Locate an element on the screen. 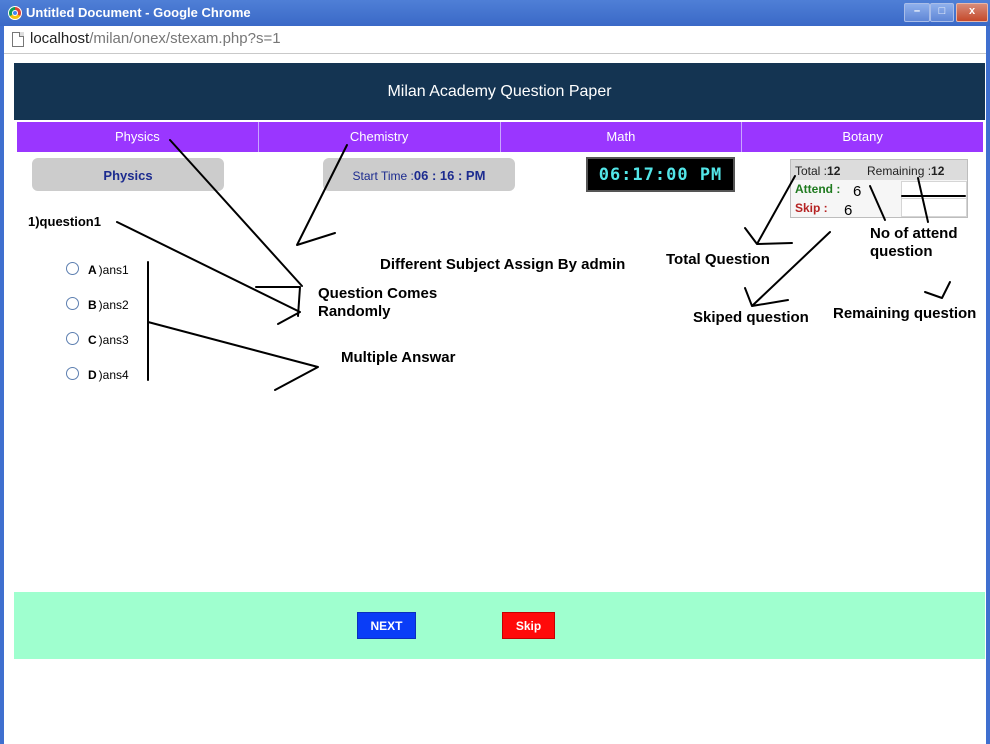  option-d: D)ans4 is located at coordinates (97, 374).